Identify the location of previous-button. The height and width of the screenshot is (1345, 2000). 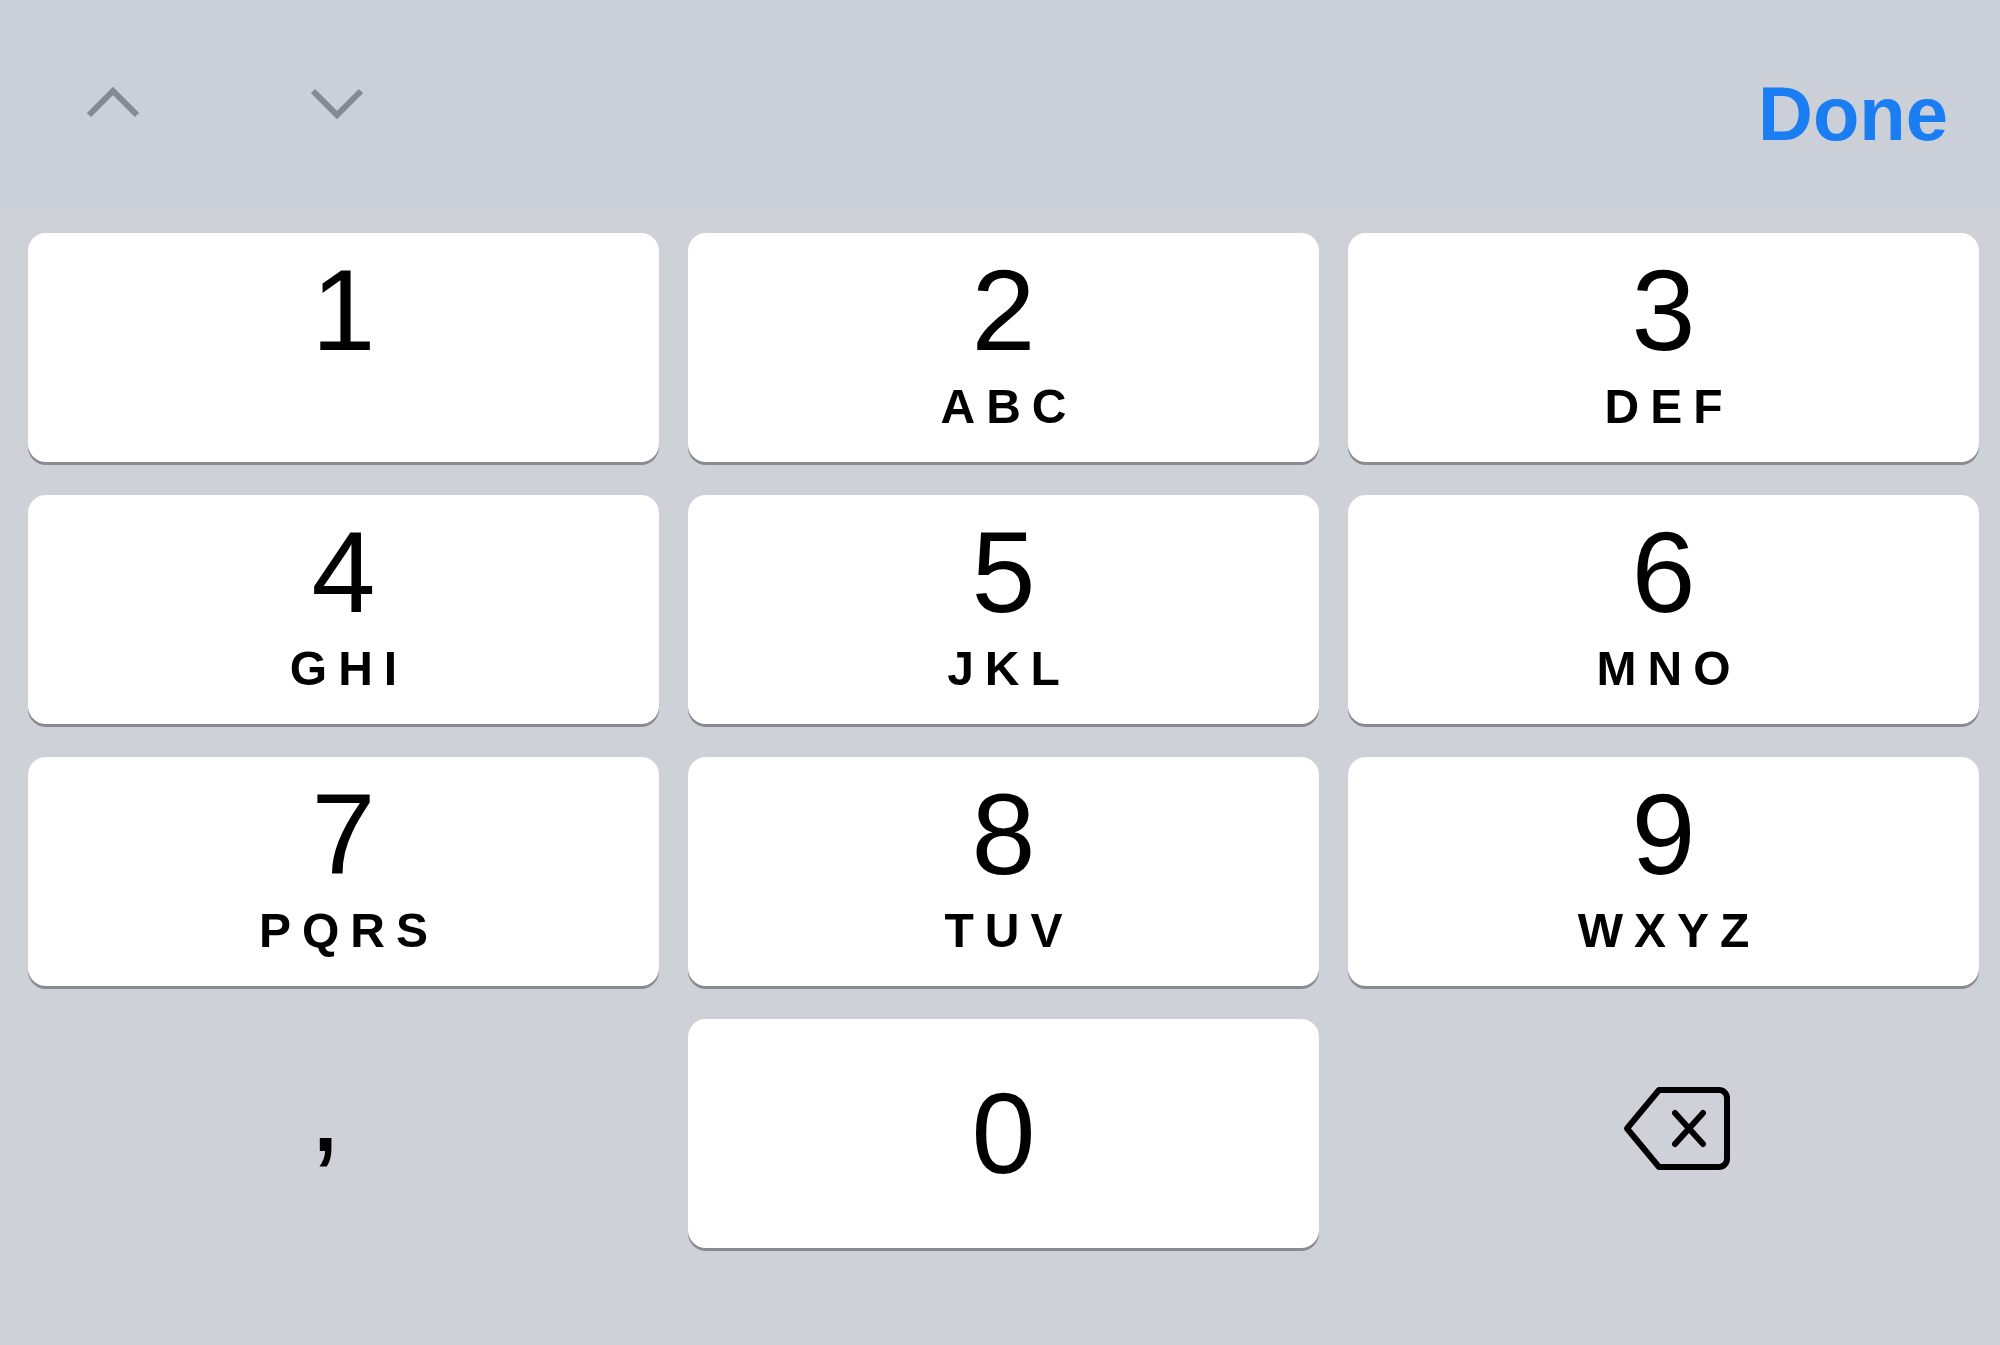
(113, 102).